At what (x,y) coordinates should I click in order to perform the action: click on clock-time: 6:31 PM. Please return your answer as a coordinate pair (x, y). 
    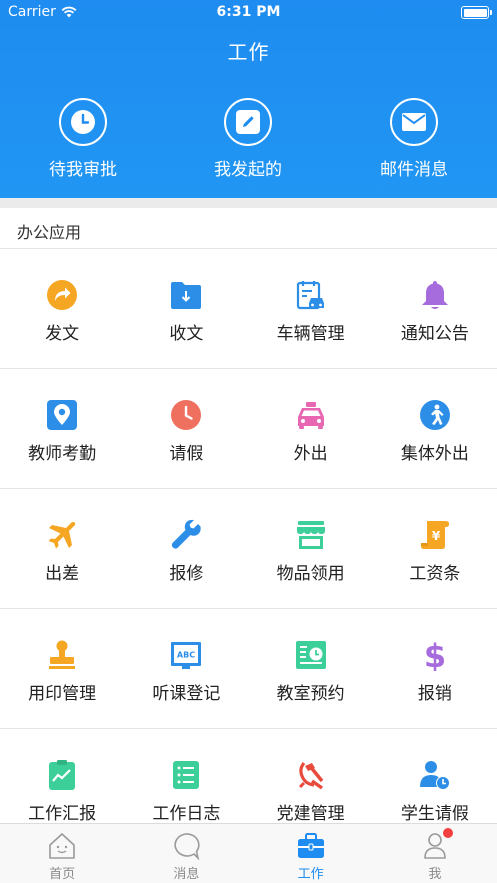
    Looking at the image, I should click on (248, 12).